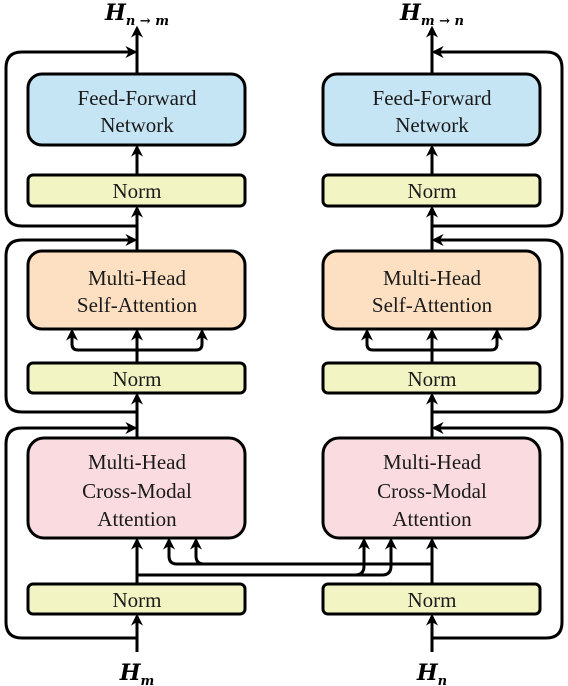 The image size is (568, 686). I want to click on right-ca-label-line3: Attention, so click(432, 519).